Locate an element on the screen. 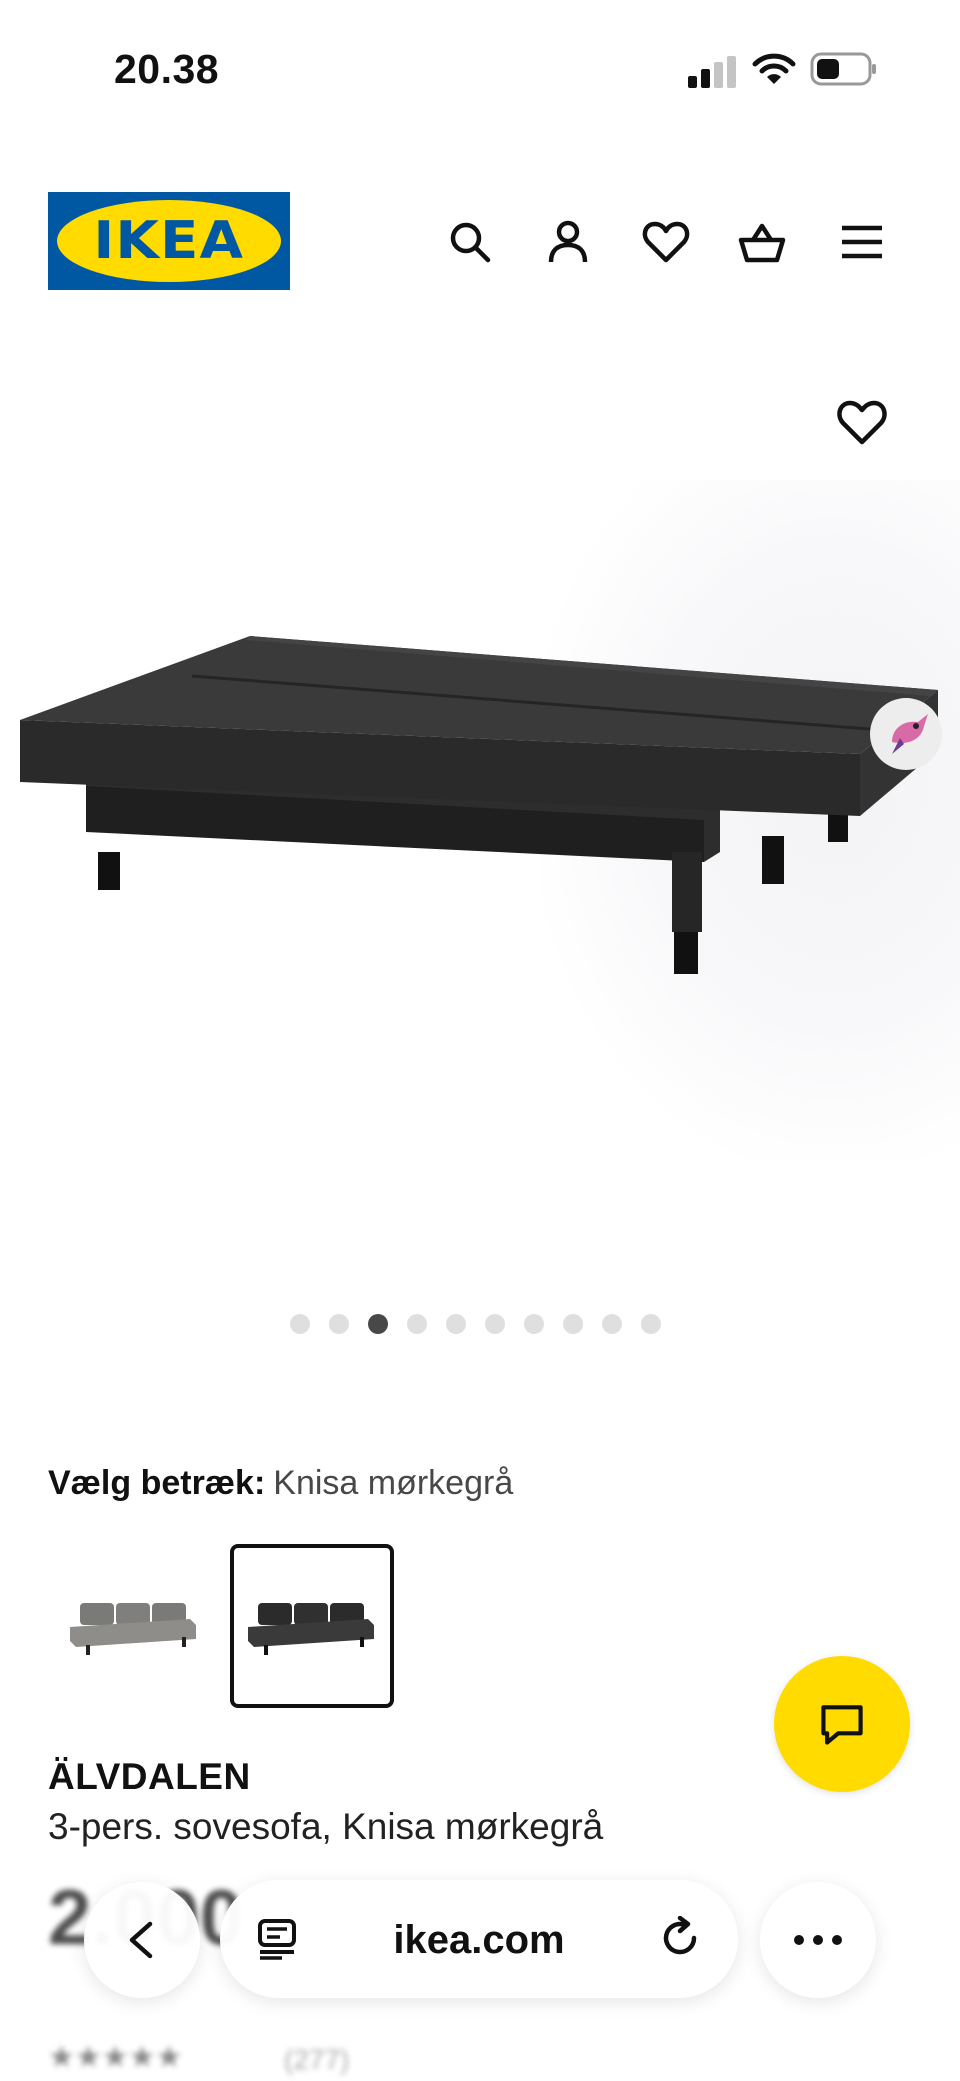 This screenshot has width=960, height=2081. more-options-icon is located at coordinates (818, 1940).